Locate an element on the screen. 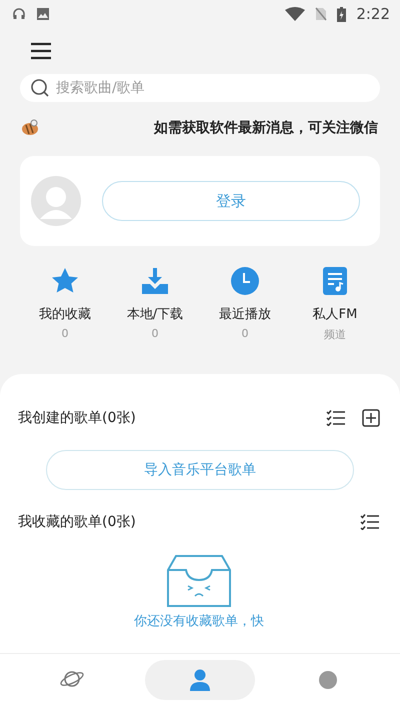 This screenshot has height=710, width=400. battery-icon is located at coordinates (341, 14).